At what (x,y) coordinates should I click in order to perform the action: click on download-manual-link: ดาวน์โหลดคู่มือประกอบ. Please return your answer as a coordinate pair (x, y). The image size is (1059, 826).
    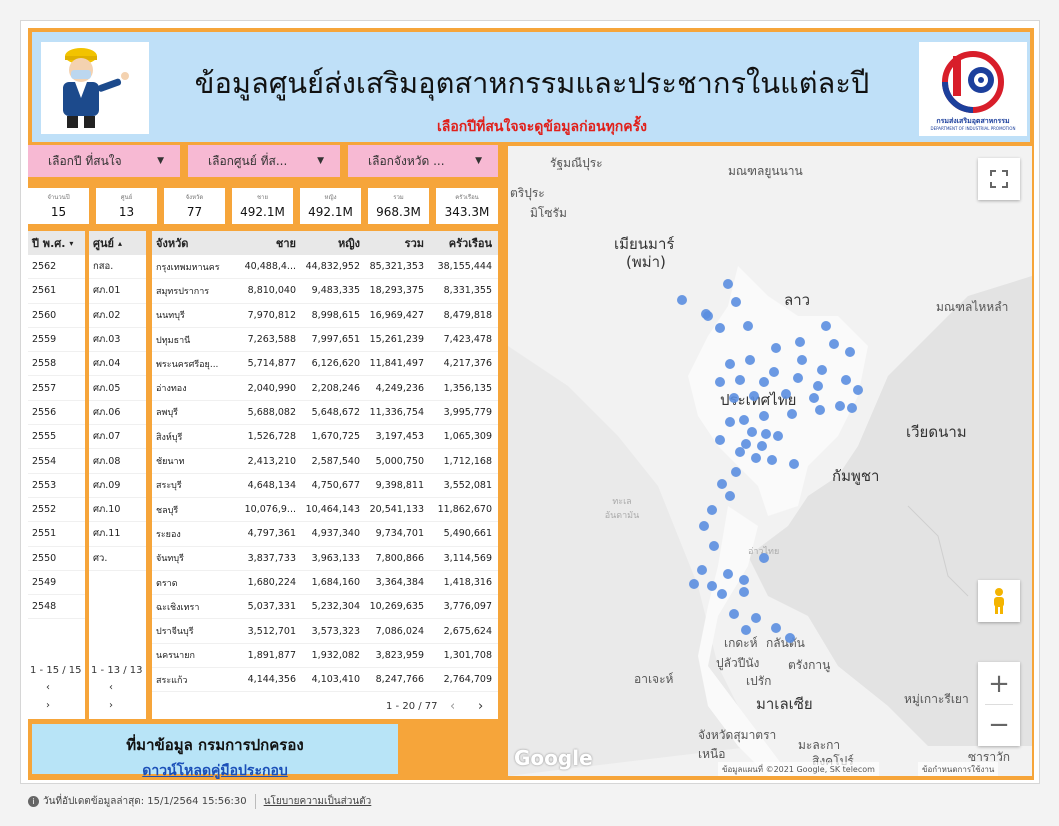
    Looking at the image, I should click on (215, 771).